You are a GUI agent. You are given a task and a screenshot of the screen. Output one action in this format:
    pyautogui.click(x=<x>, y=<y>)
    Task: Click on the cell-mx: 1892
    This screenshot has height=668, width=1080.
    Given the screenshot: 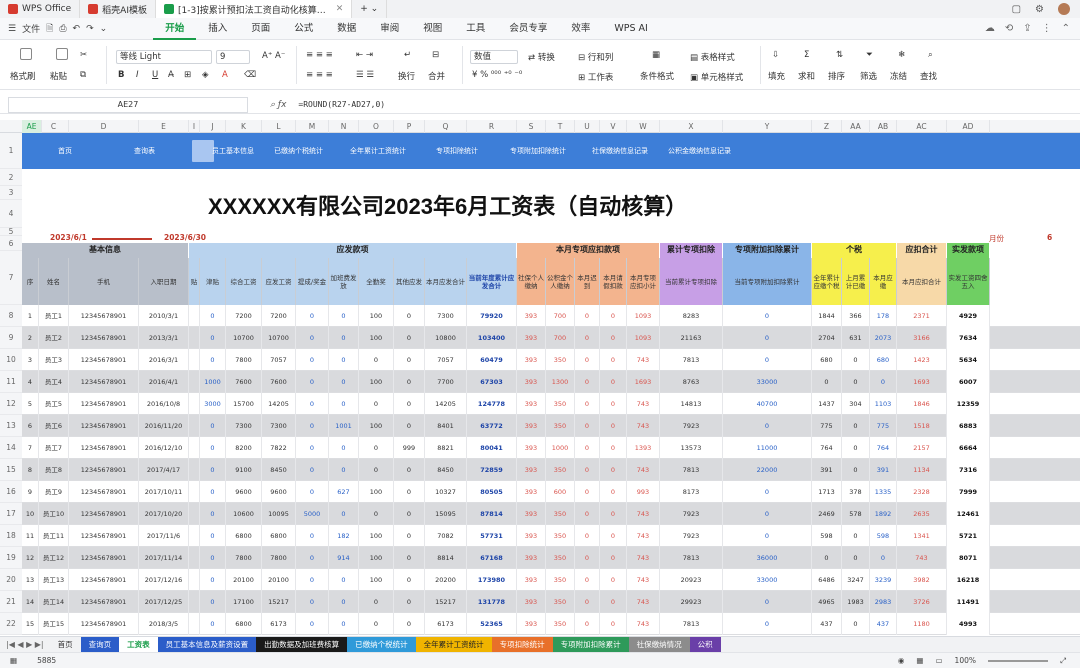 What is the action you would take?
    pyautogui.click(x=883, y=514)
    